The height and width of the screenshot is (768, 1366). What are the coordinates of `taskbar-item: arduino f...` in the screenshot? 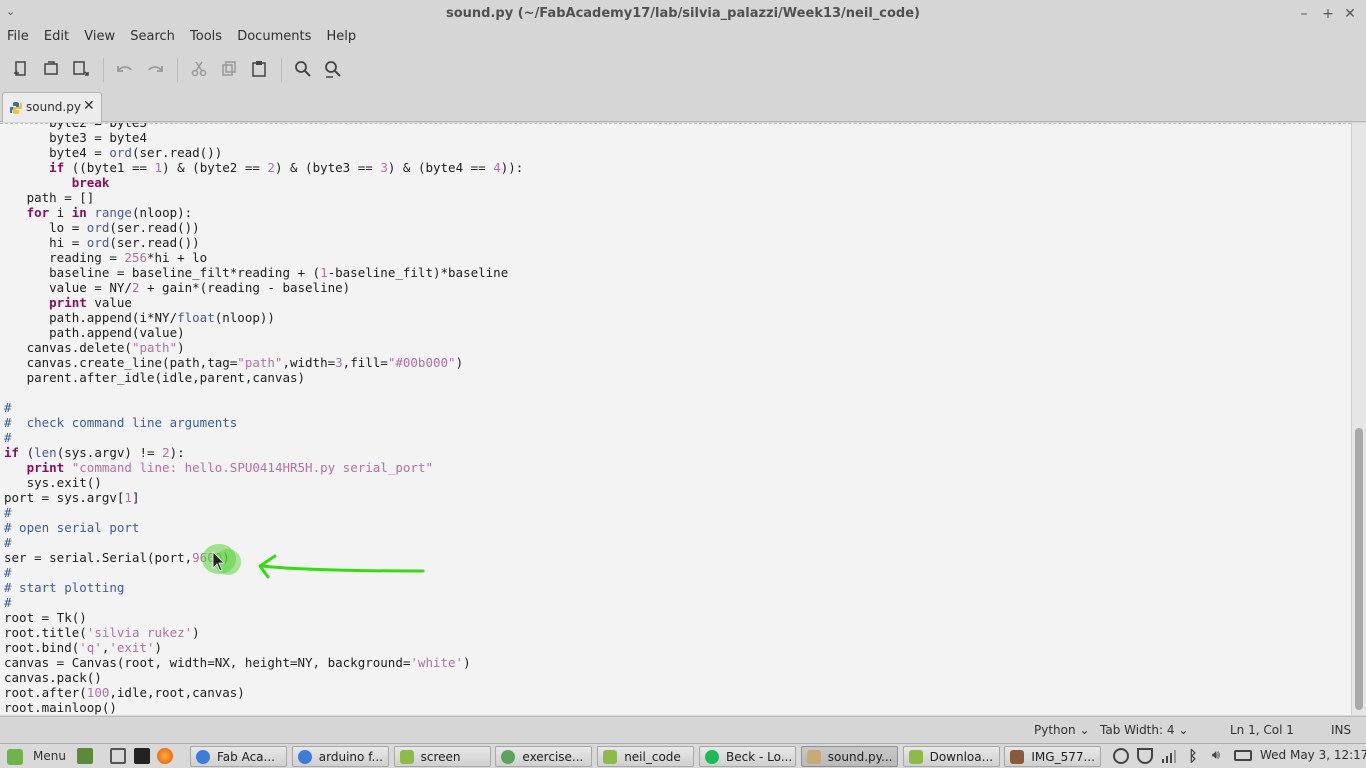 It's located at (340, 756).